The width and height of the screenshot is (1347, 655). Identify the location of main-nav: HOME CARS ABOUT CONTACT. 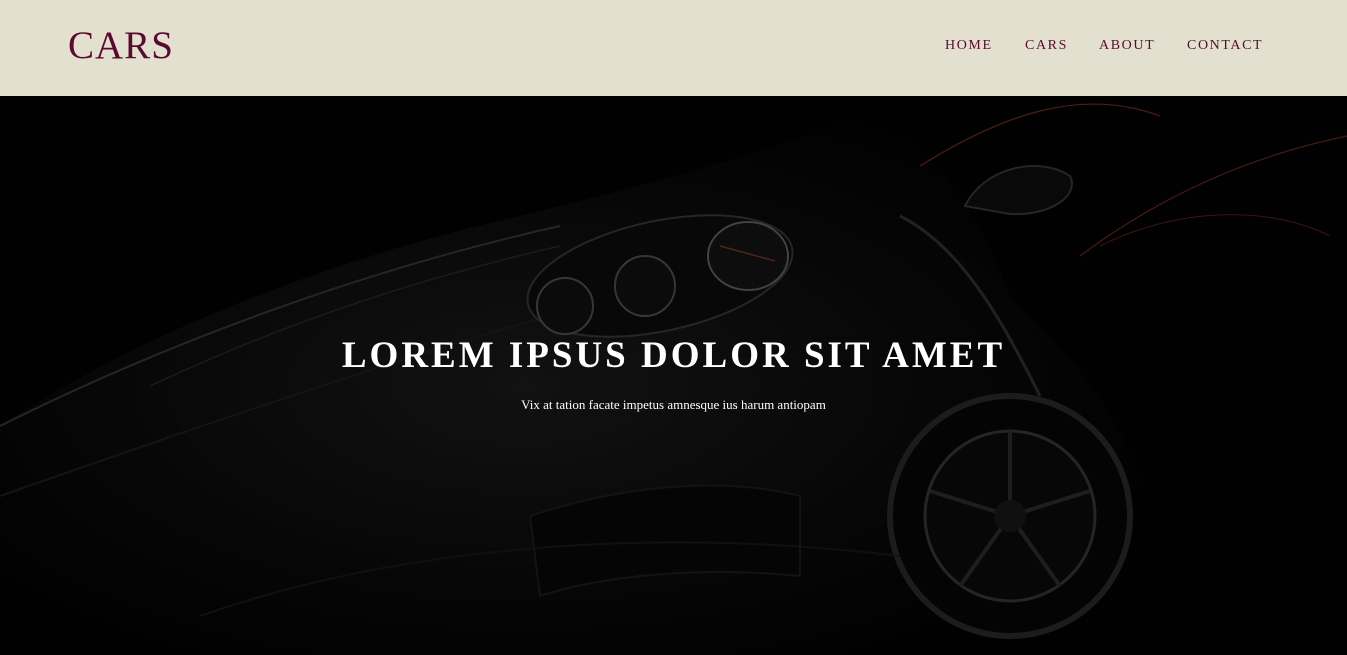
(673, 47).